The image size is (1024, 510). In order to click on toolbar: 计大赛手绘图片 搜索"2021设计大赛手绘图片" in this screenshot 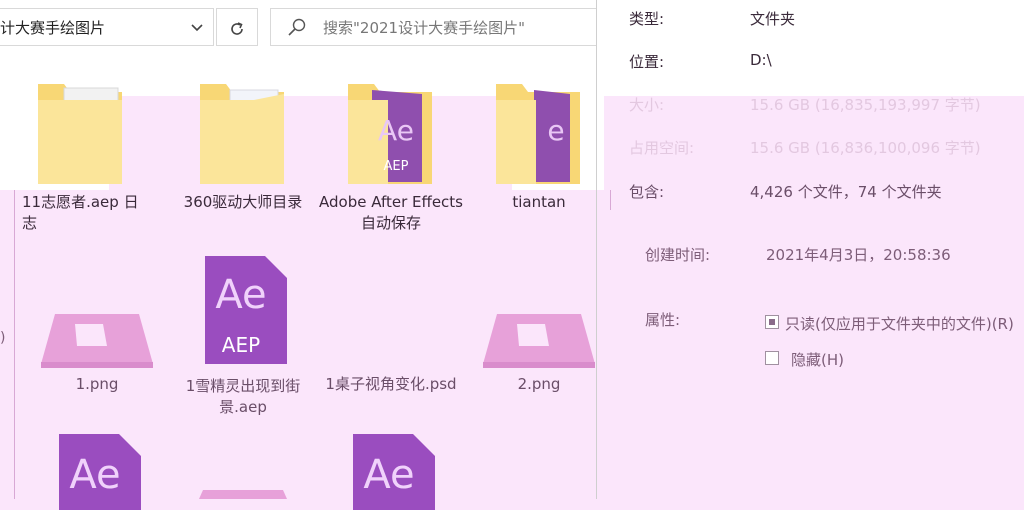, I will do `click(298, 31)`.